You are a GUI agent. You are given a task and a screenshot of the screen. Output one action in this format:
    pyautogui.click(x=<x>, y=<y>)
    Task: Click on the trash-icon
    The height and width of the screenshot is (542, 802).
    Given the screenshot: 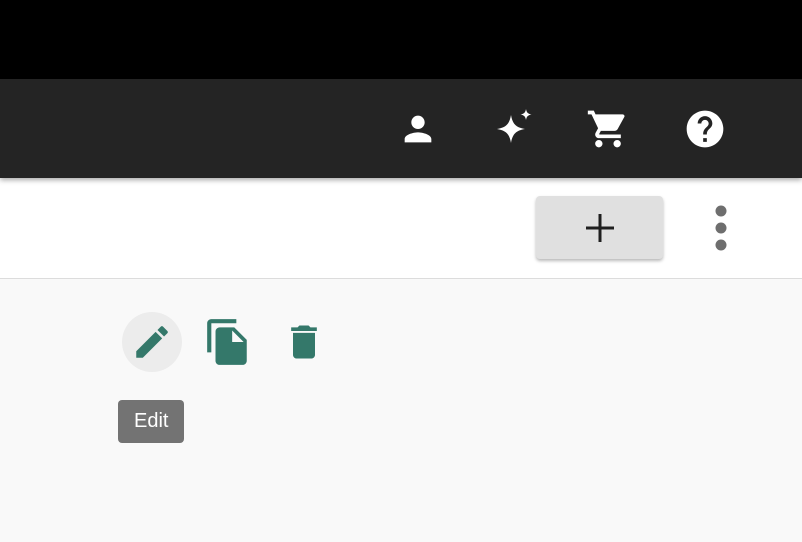 What is the action you would take?
    pyautogui.click(x=304, y=342)
    